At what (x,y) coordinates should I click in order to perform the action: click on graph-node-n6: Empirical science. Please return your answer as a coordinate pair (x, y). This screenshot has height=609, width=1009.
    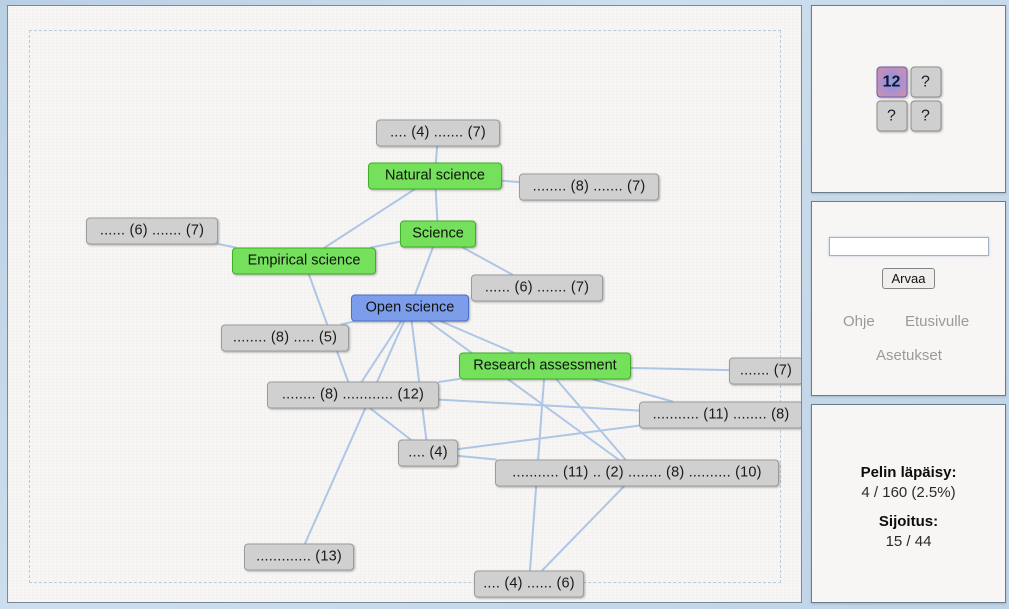
    Looking at the image, I should click on (304, 261).